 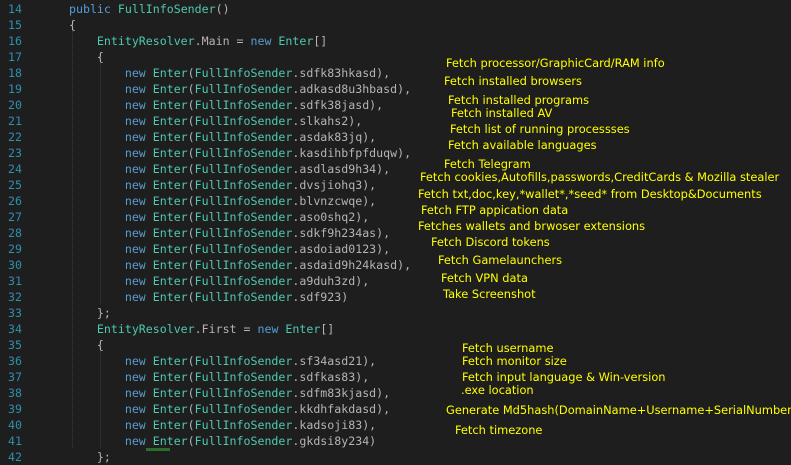 I want to click on code-text: new Enter(FullInfoSender.gkdsi8y234), so click(x=222, y=441).